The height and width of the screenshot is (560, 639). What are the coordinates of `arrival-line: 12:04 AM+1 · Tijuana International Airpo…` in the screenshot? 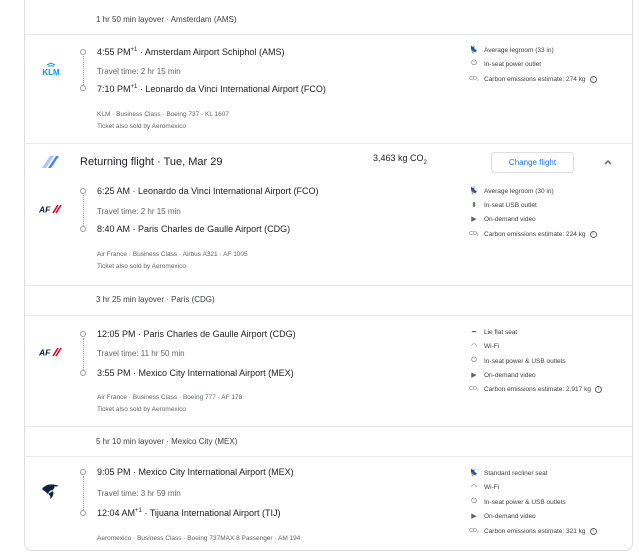 It's located at (188, 513).